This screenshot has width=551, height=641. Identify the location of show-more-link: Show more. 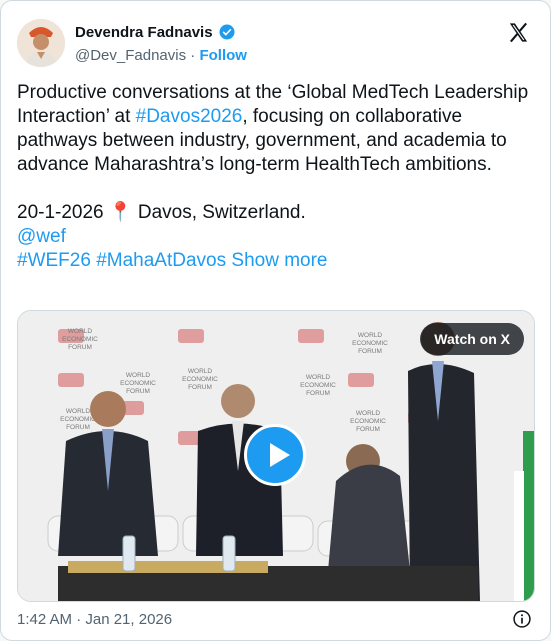
(279, 260).